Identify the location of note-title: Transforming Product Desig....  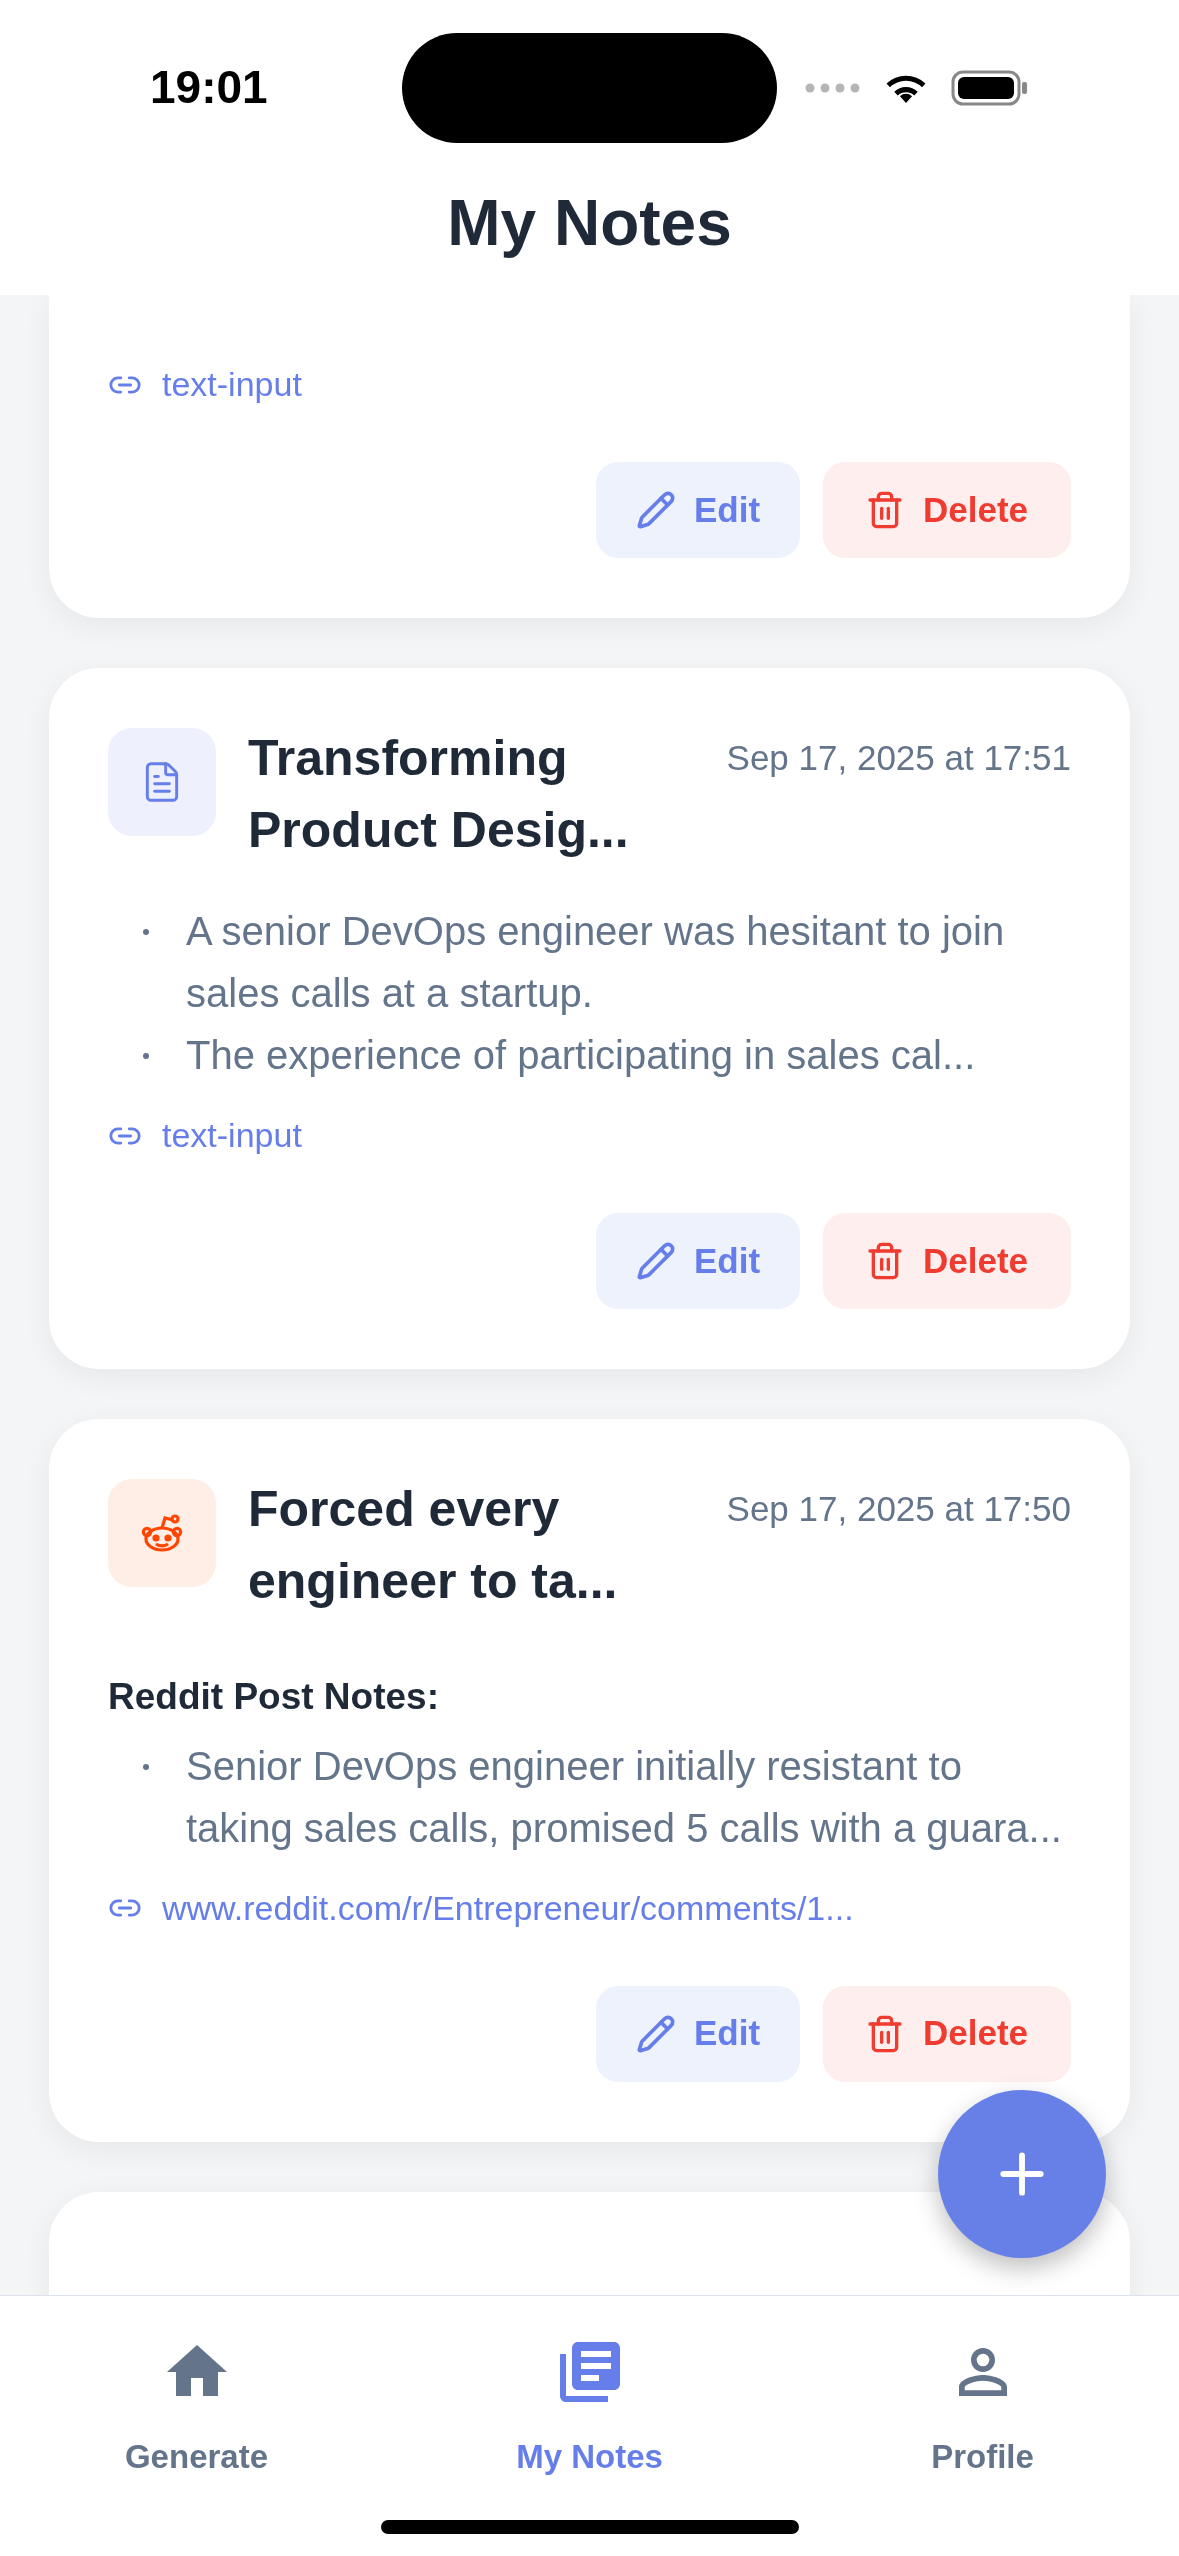
(439, 794).